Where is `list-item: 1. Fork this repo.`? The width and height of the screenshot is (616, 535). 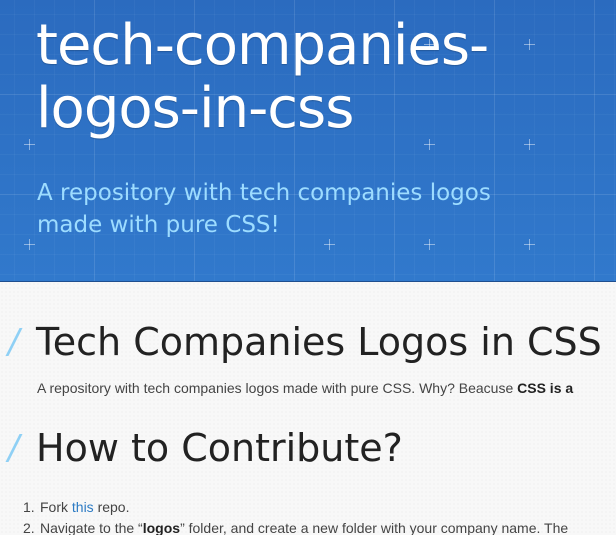
list-item: 1. Fork this repo. is located at coordinates (295, 507).